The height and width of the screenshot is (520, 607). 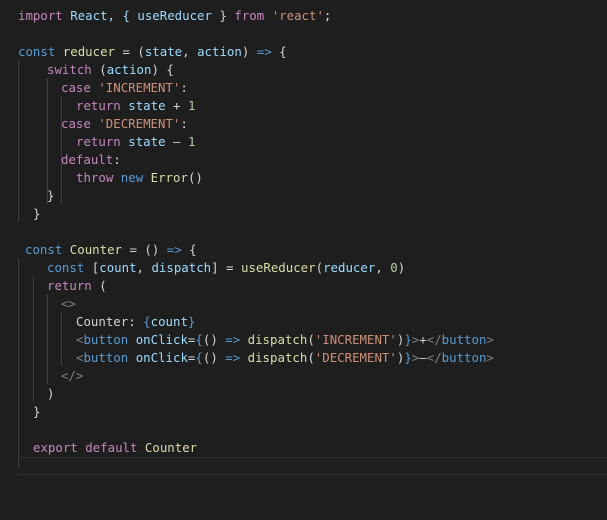 What do you see at coordinates (169, 177) in the screenshot?
I see `code-token: Error` at bounding box center [169, 177].